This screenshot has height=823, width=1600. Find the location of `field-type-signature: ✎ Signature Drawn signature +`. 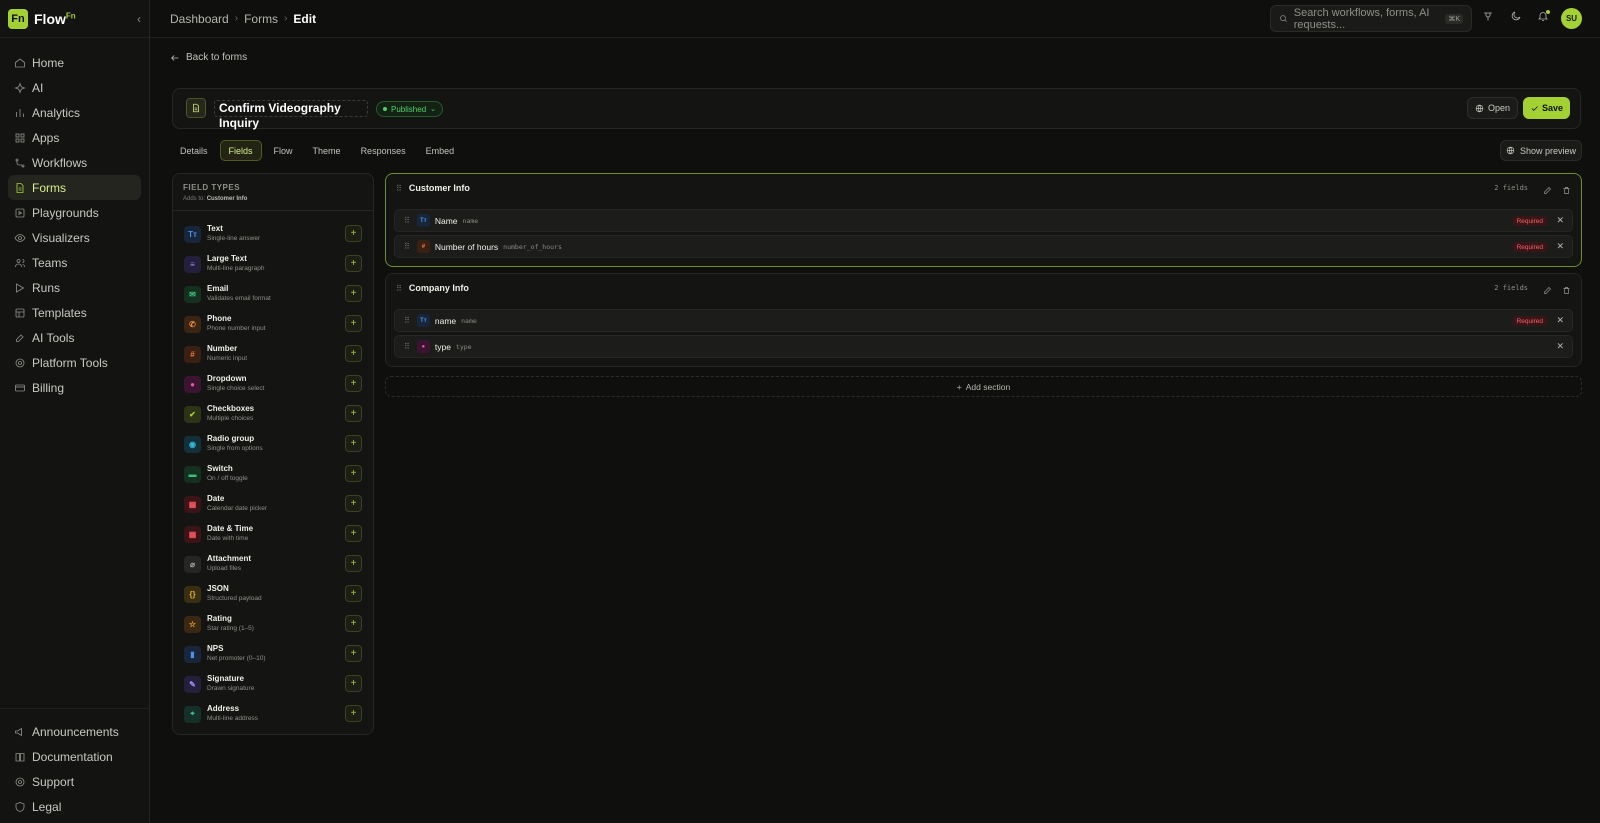

field-type-signature: ✎ Signature Drawn signature + is located at coordinates (273, 684).